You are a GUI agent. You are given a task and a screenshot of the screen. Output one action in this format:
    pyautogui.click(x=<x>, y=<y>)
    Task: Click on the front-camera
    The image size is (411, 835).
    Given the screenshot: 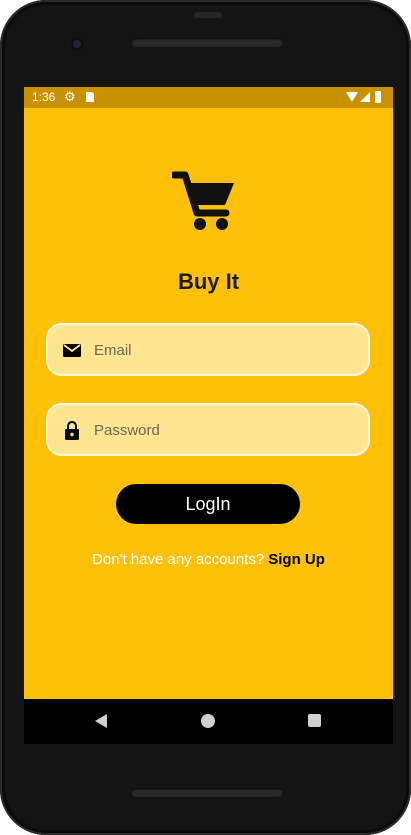 What is the action you would take?
    pyautogui.click(x=77, y=44)
    